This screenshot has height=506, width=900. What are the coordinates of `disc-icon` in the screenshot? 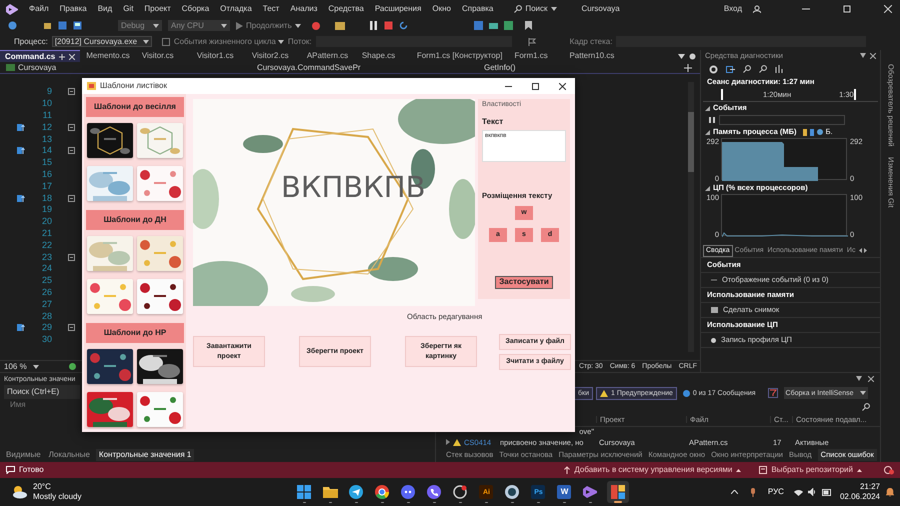 It's located at (512, 492).